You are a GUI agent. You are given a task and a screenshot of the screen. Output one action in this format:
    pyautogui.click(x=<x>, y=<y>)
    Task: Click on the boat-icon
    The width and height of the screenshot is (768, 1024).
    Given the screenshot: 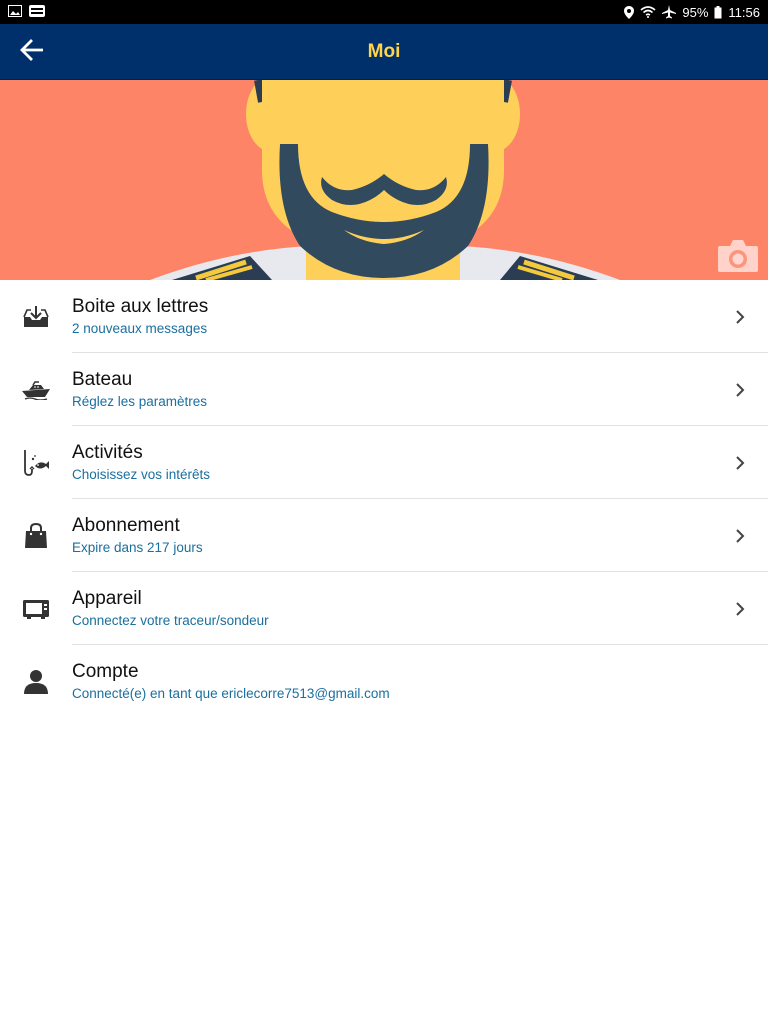 What is the action you would take?
    pyautogui.click(x=36, y=390)
    